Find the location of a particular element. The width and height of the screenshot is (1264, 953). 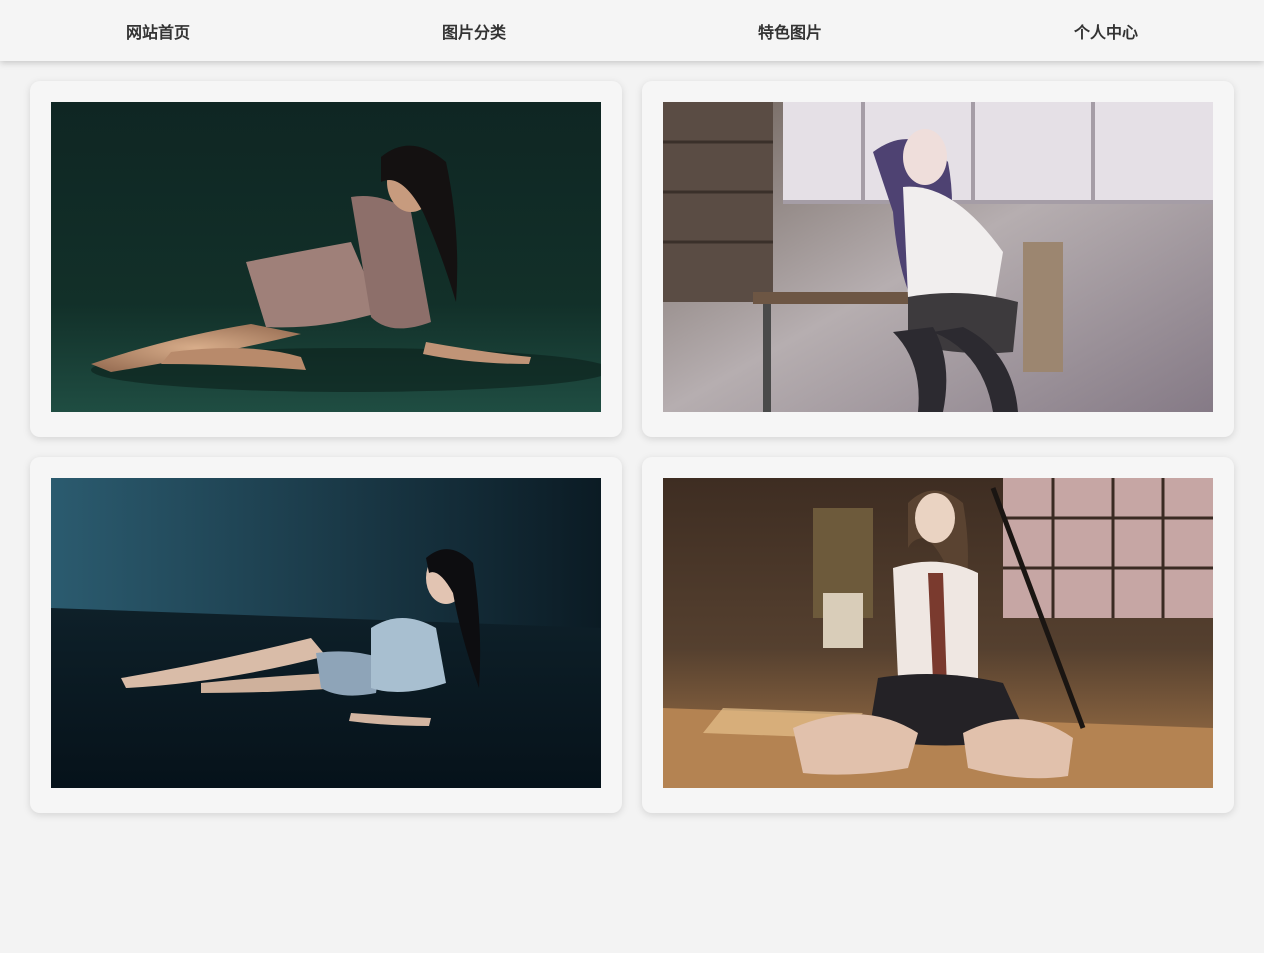

nav-home-link: 网站首页 is located at coordinates (158, 30).